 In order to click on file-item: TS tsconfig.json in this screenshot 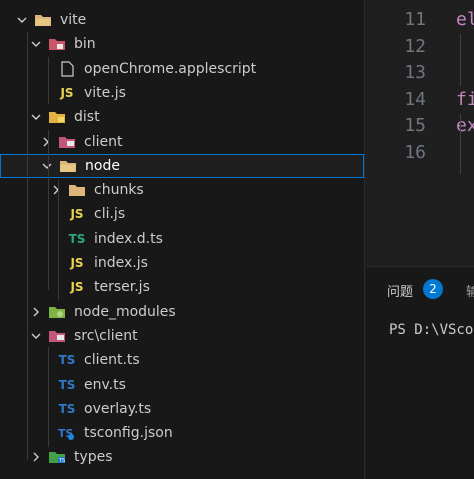, I will do `click(182, 433)`.